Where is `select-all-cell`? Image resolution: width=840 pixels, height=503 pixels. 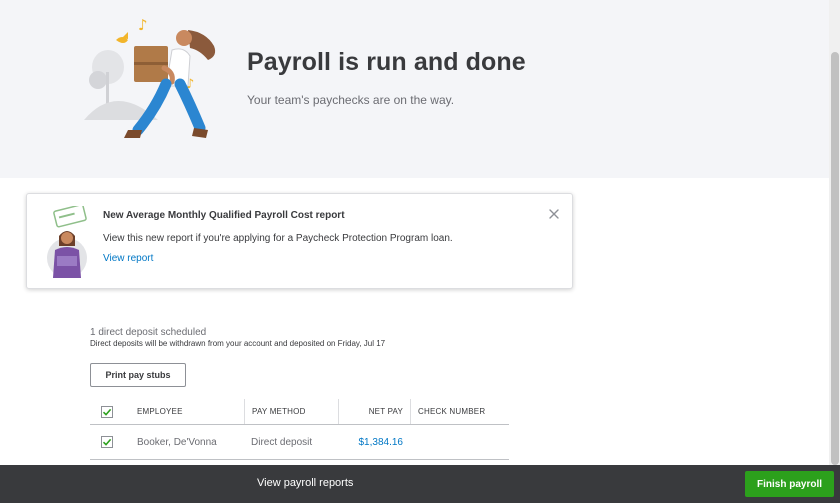 select-all-cell is located at coordinates (107, 411).